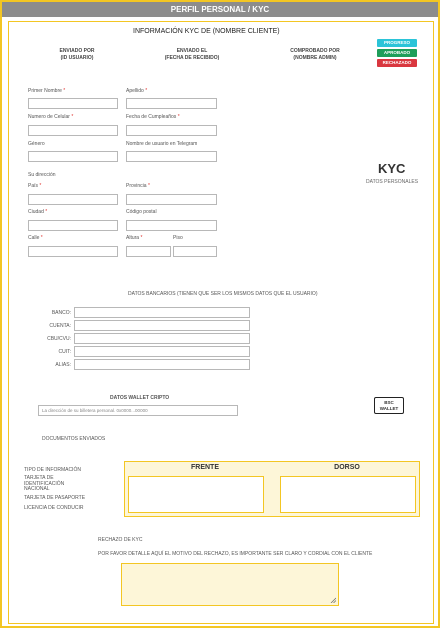 Image resolution: width=448 pixels, height=629 pixels. Describe the element at coordinates (42, 175) in the screenshot. I see `address-heading: Su dirección` at that location.